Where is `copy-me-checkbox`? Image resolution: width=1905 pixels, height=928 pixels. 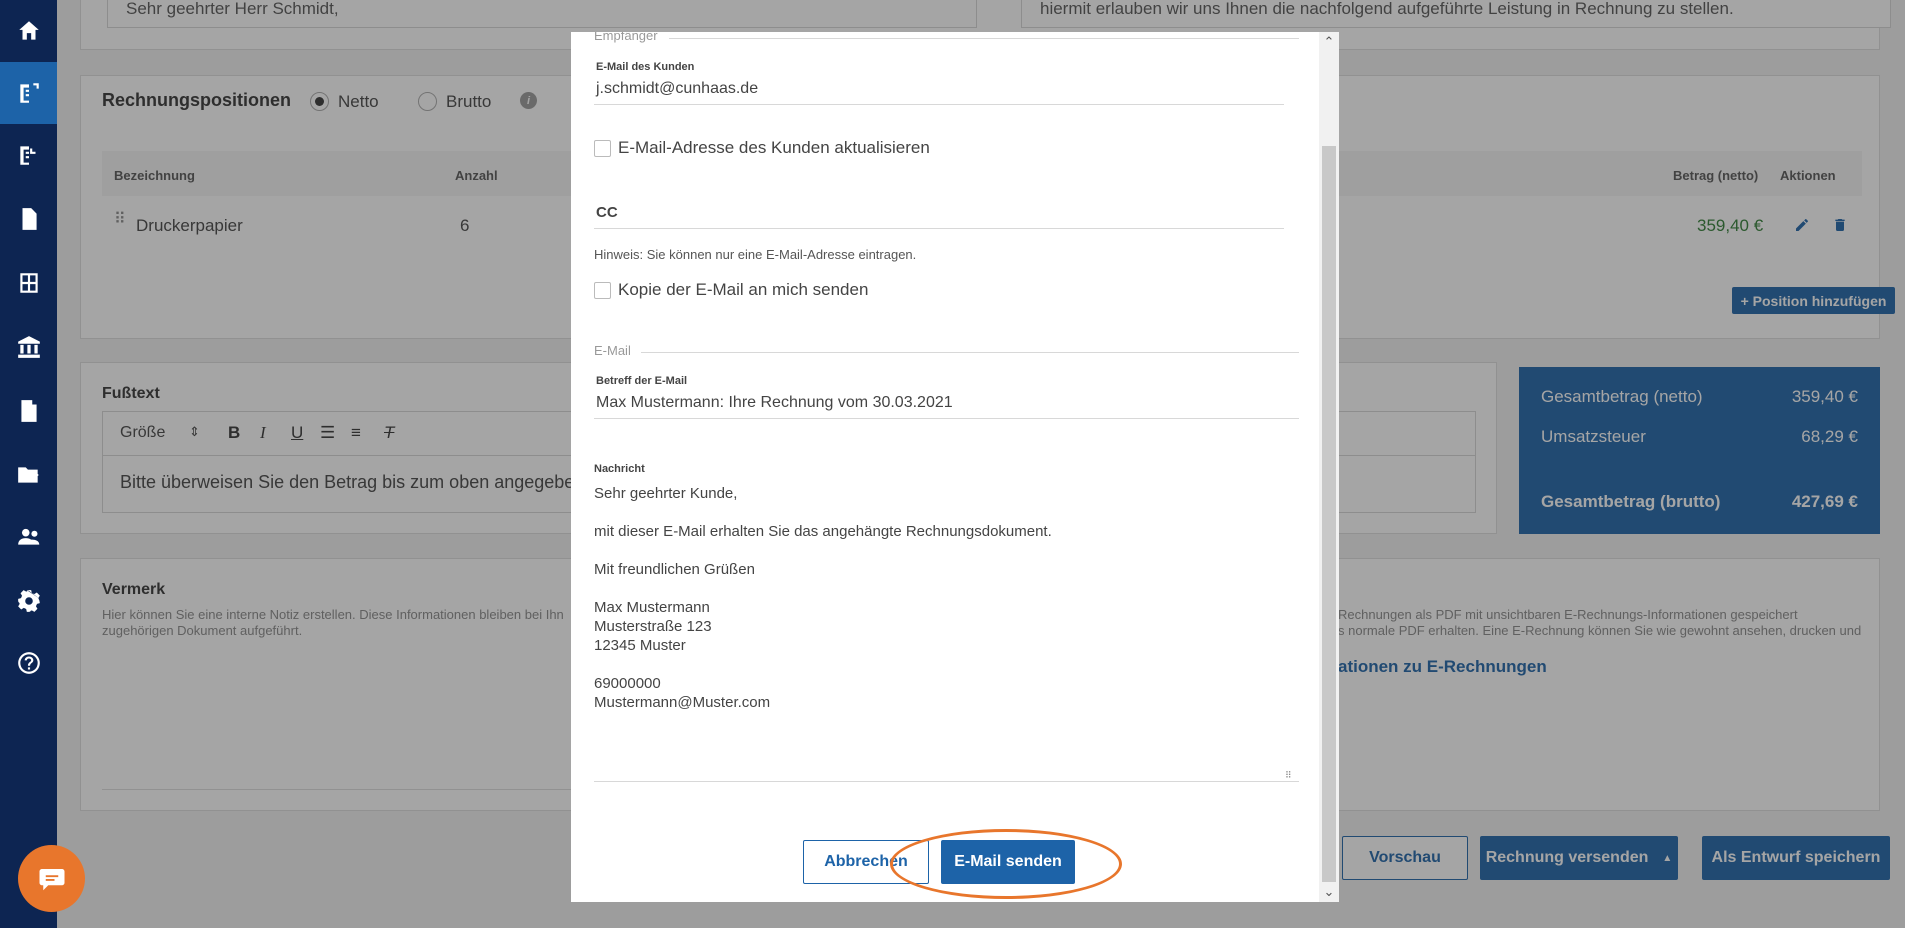
copy-me-checkbox is located at coordinates (602, 290).